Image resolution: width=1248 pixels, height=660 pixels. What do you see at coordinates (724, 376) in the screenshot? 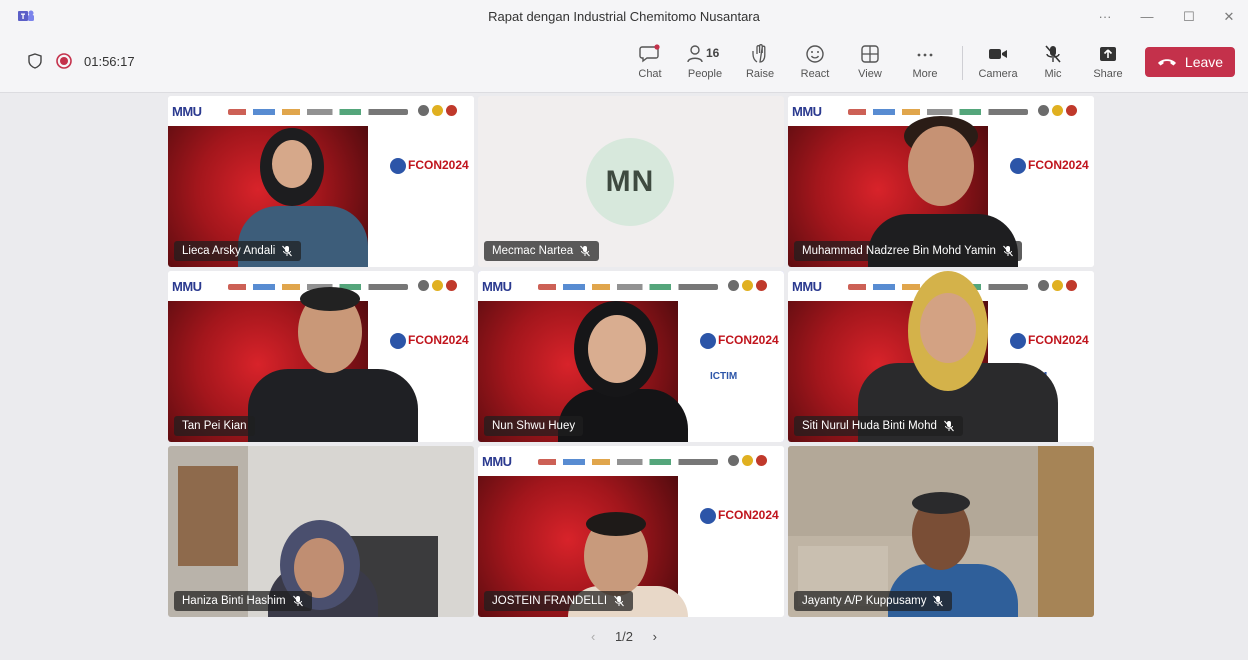
I see `conference-secondary-logo: ICTIM` at bounding box center [724, 376].